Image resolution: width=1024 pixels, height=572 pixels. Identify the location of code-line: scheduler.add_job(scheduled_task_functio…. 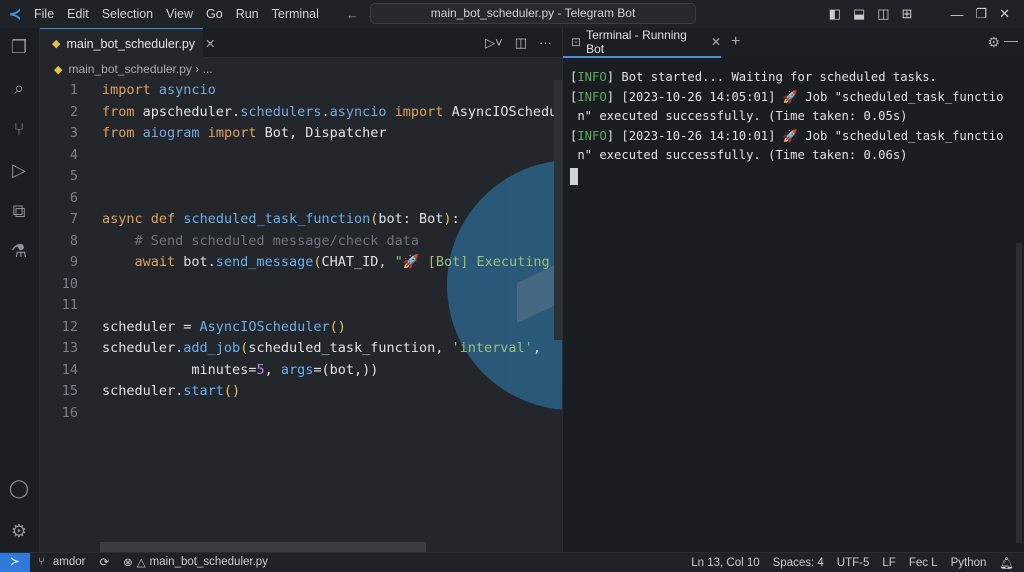
(332, 349).